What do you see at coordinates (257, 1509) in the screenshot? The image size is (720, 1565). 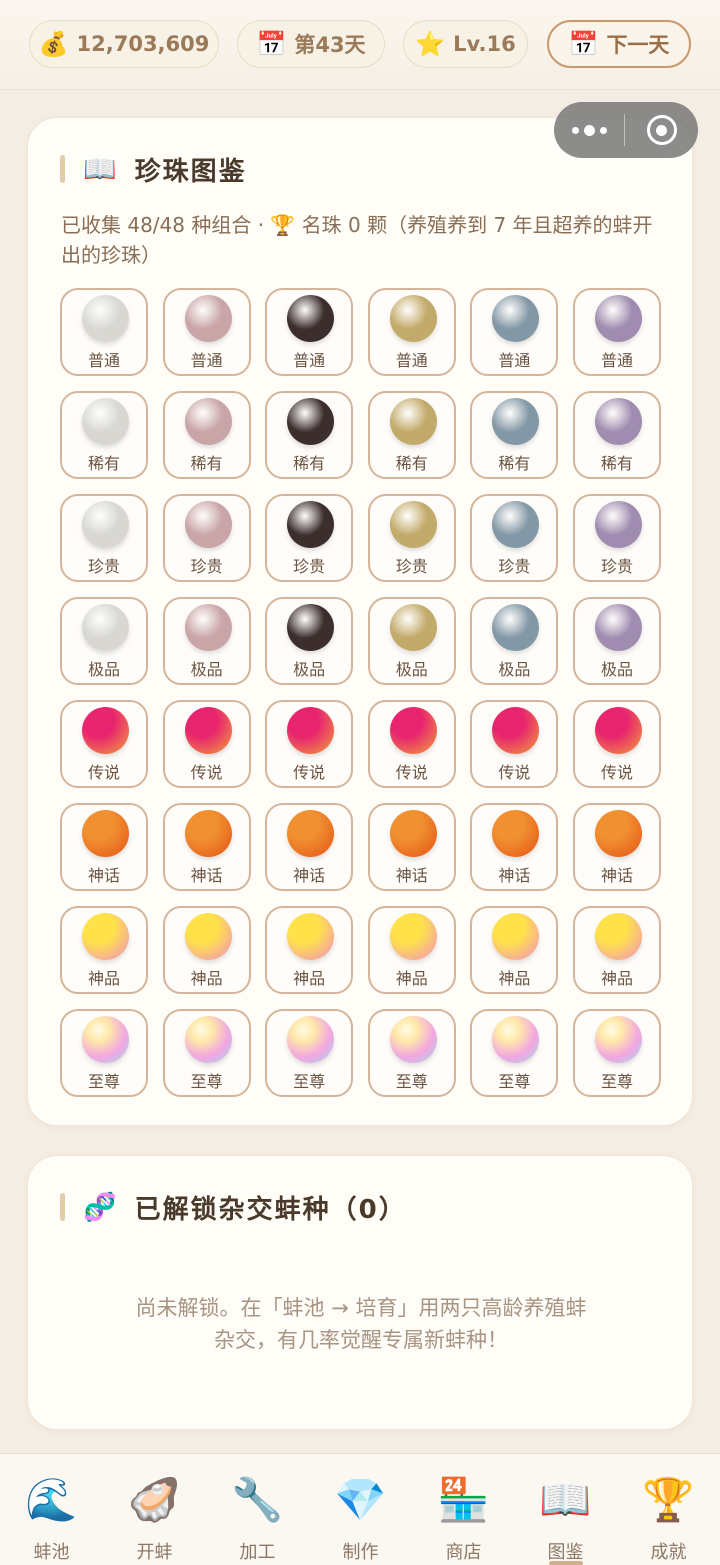 I see `nav-item-wrench: 🔧 加工` at bounding box center [257, 1509].